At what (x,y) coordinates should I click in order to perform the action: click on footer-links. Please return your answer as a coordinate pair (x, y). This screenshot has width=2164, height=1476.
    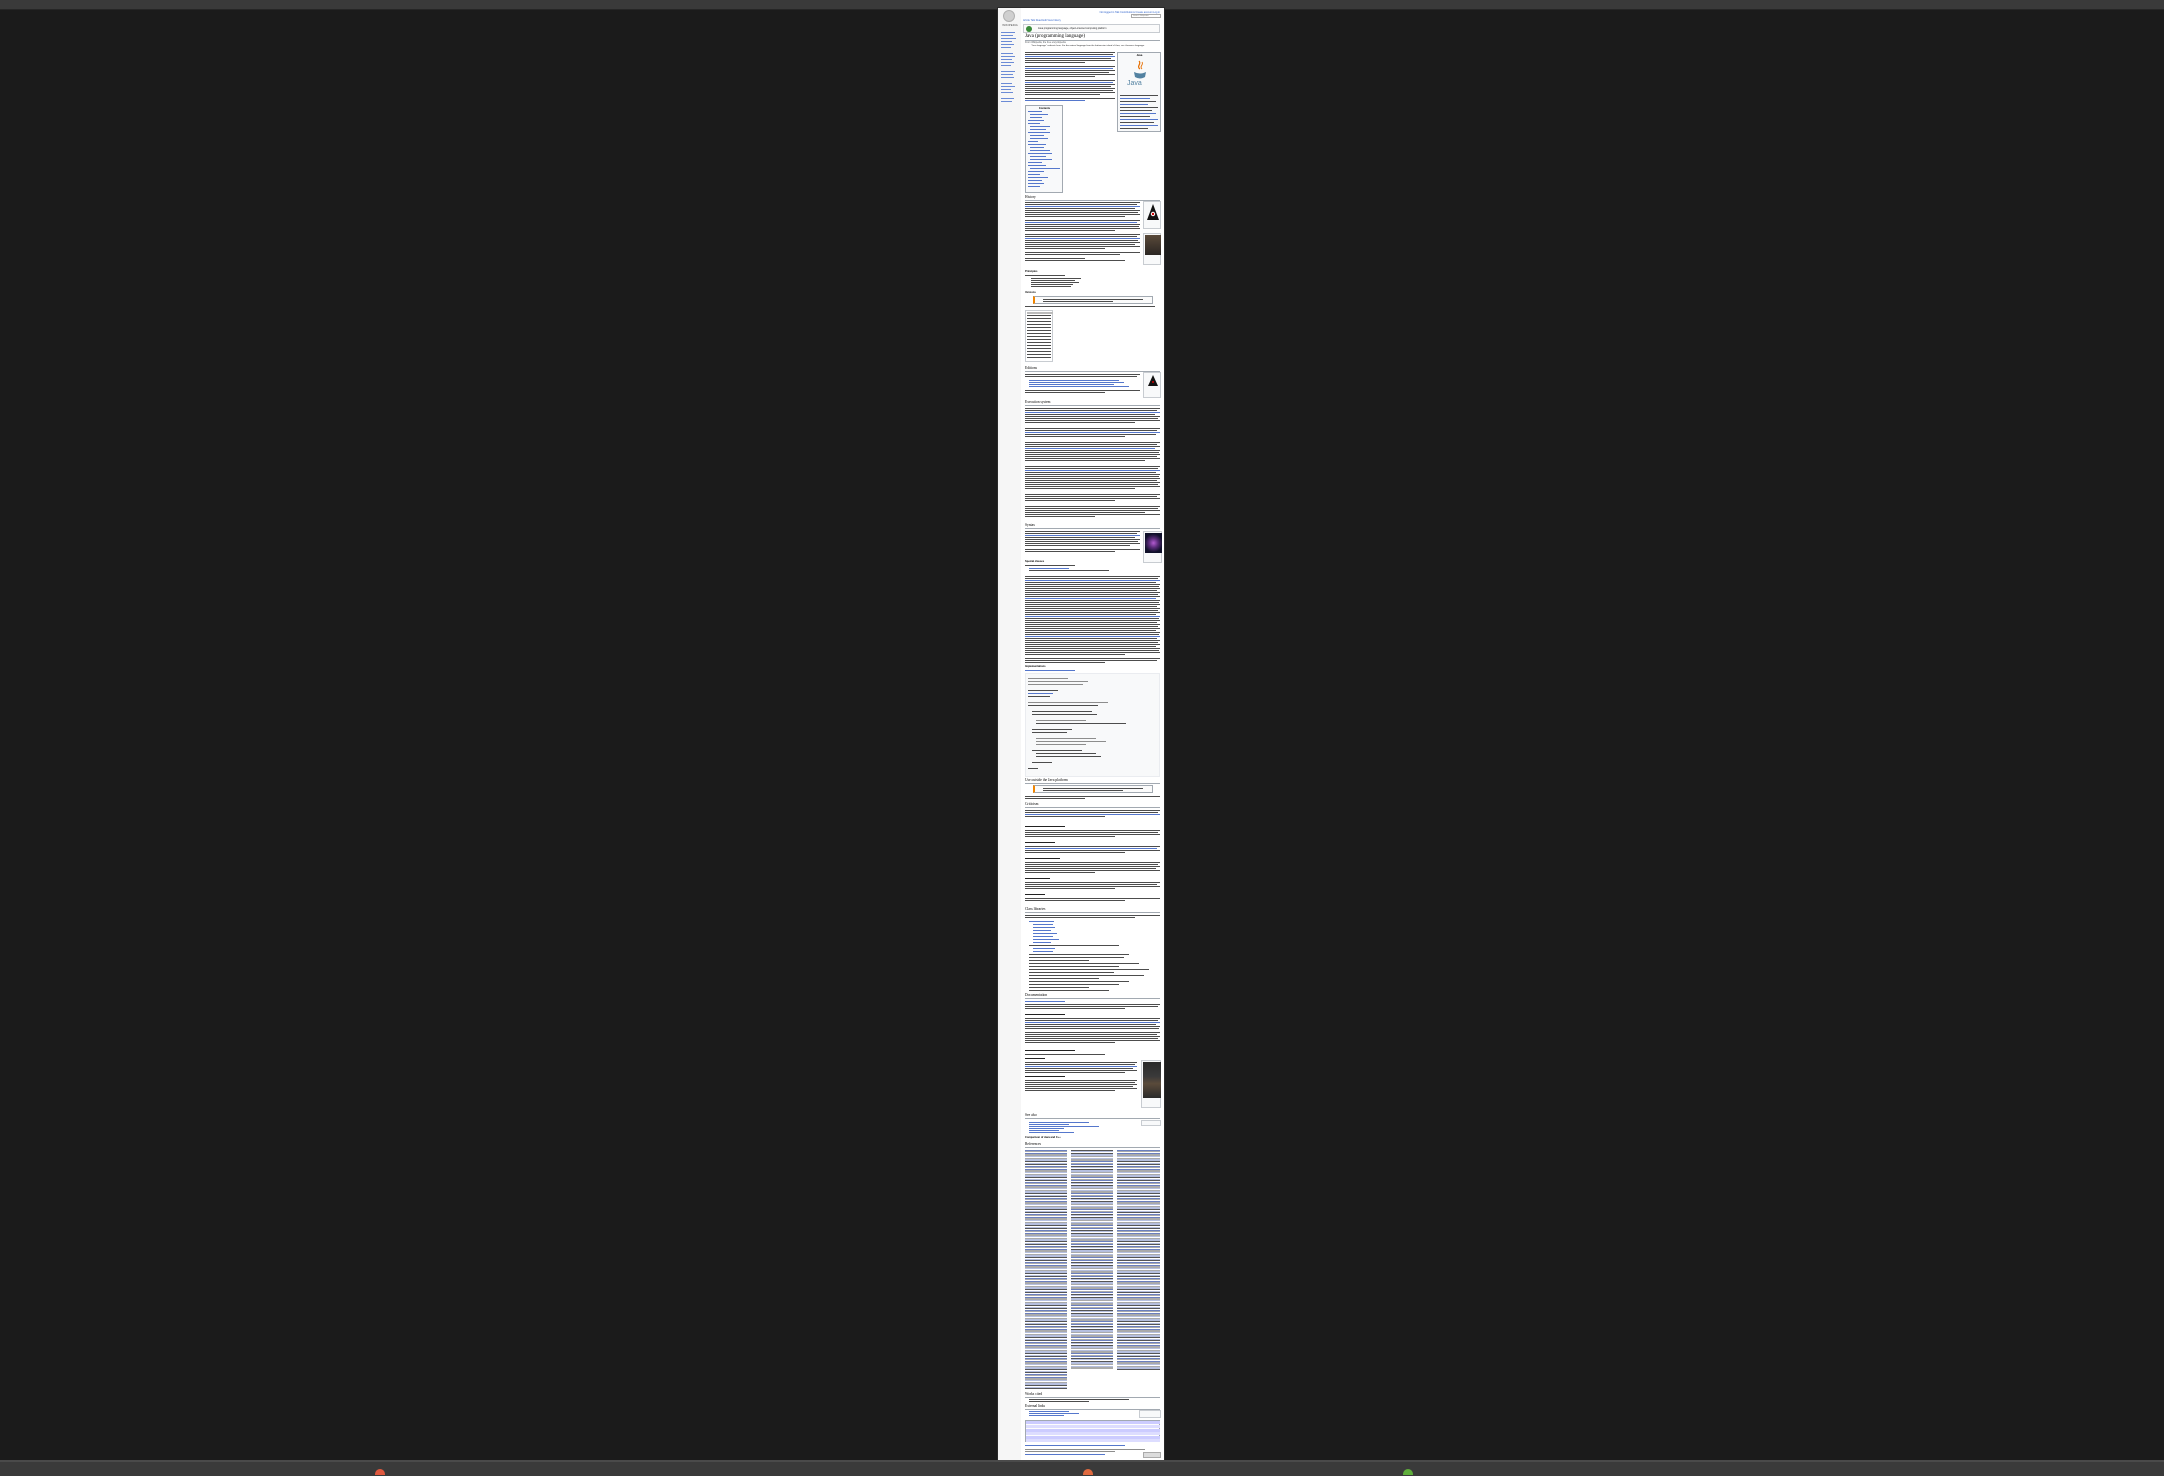
    Looking at the image, I should click on (1065, 1455).